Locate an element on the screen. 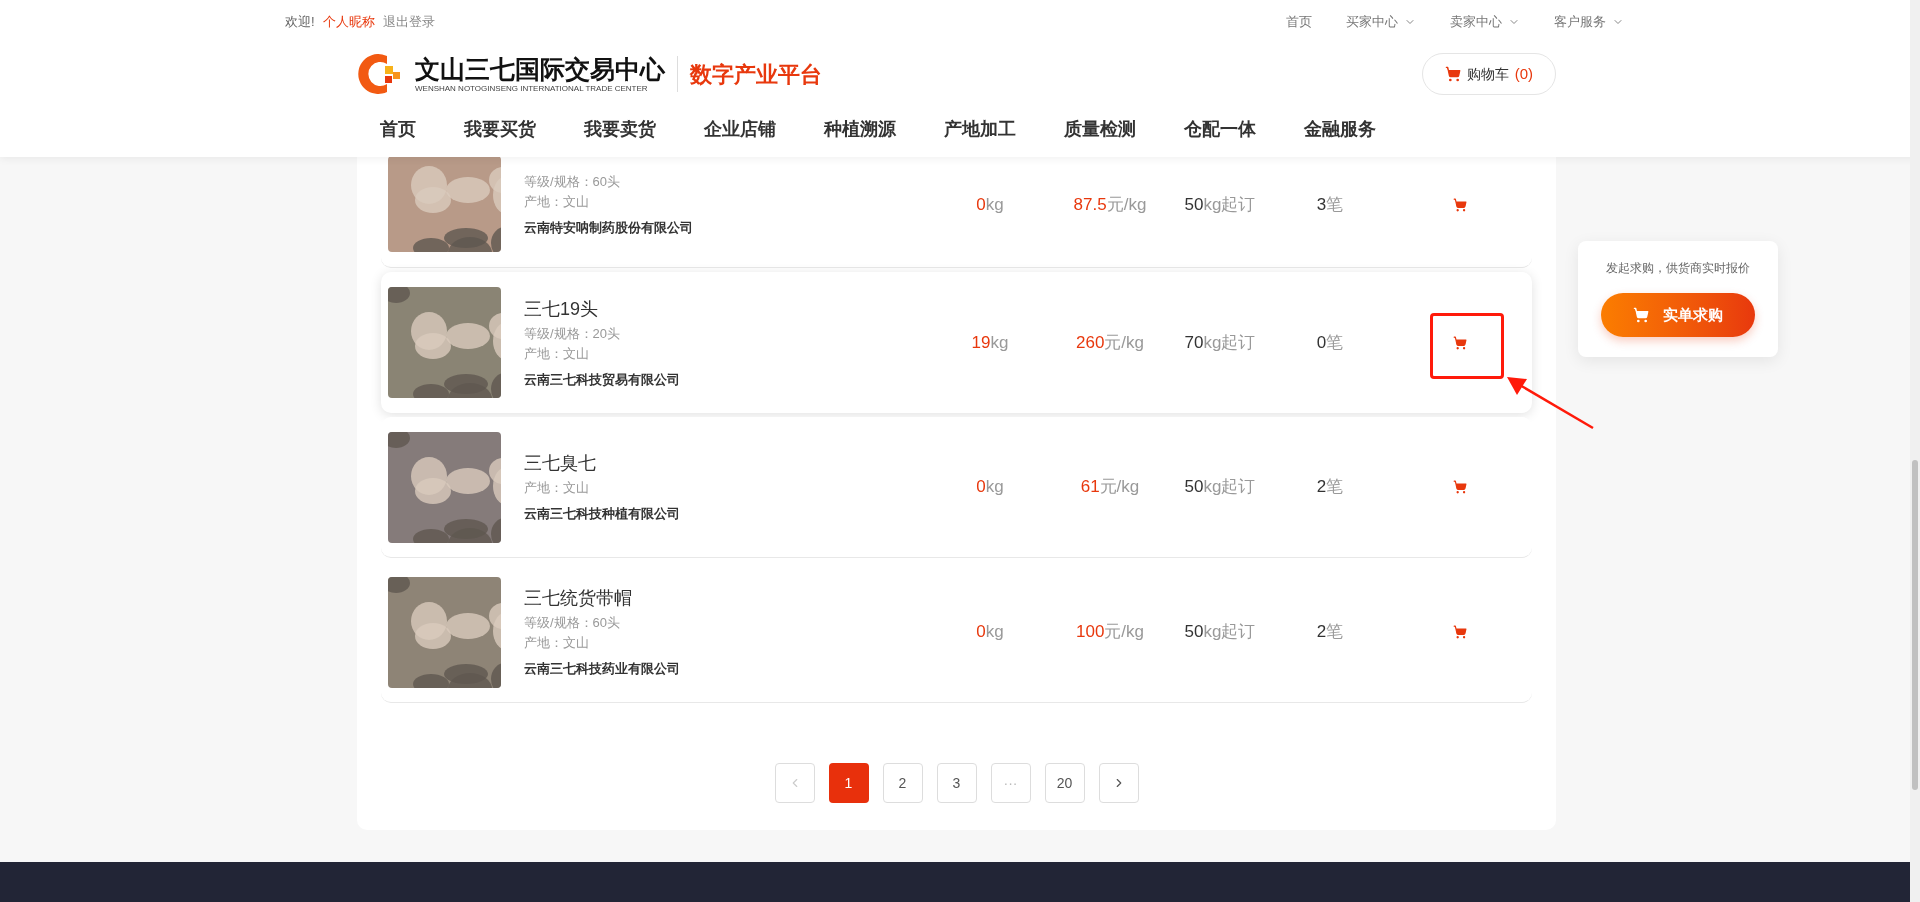 The image size is (1920, 902). company-name: 云南三七科技贸易有限公司 is located at coordinates (727, 379).